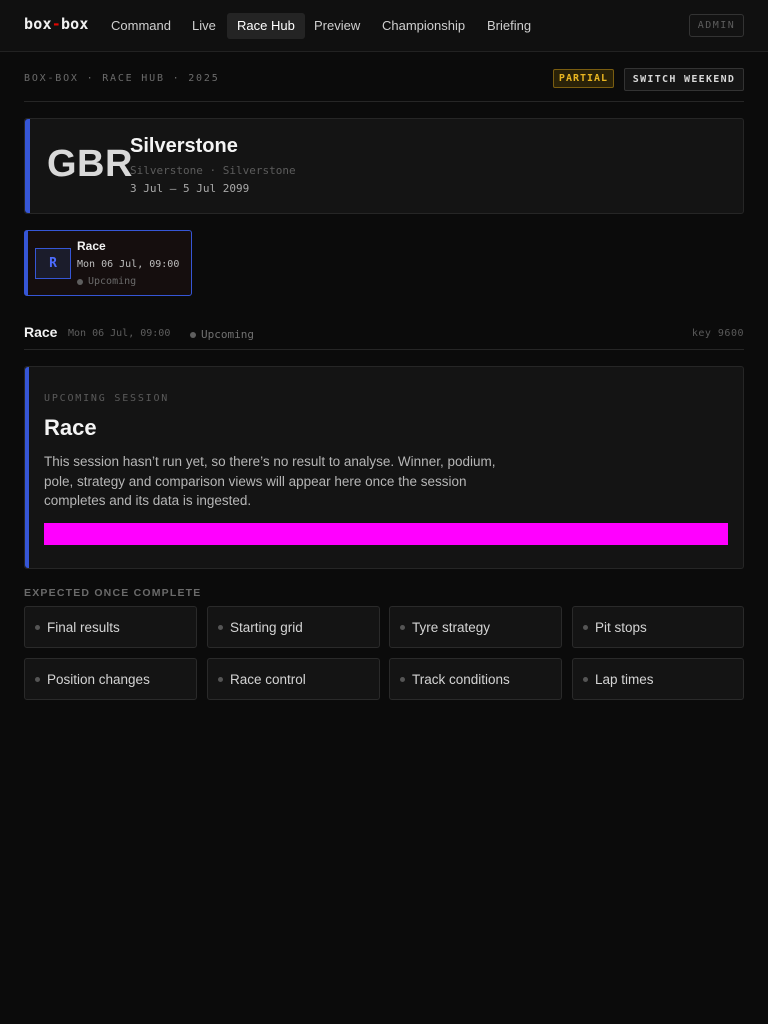  I want to click on nav-item-race-hub: Race Hub, so click(266, 26).